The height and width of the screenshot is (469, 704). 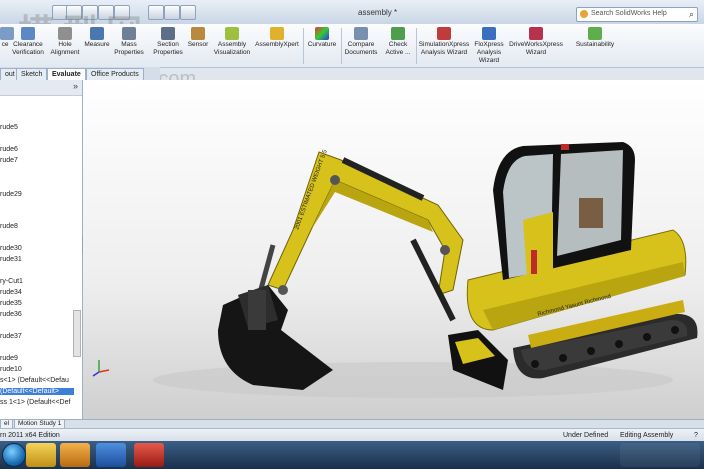 What do you see at coordinates (691, 14) in the screenshot?
I see `magnifier-icon: ⌕` at bounding box center [691, 14].